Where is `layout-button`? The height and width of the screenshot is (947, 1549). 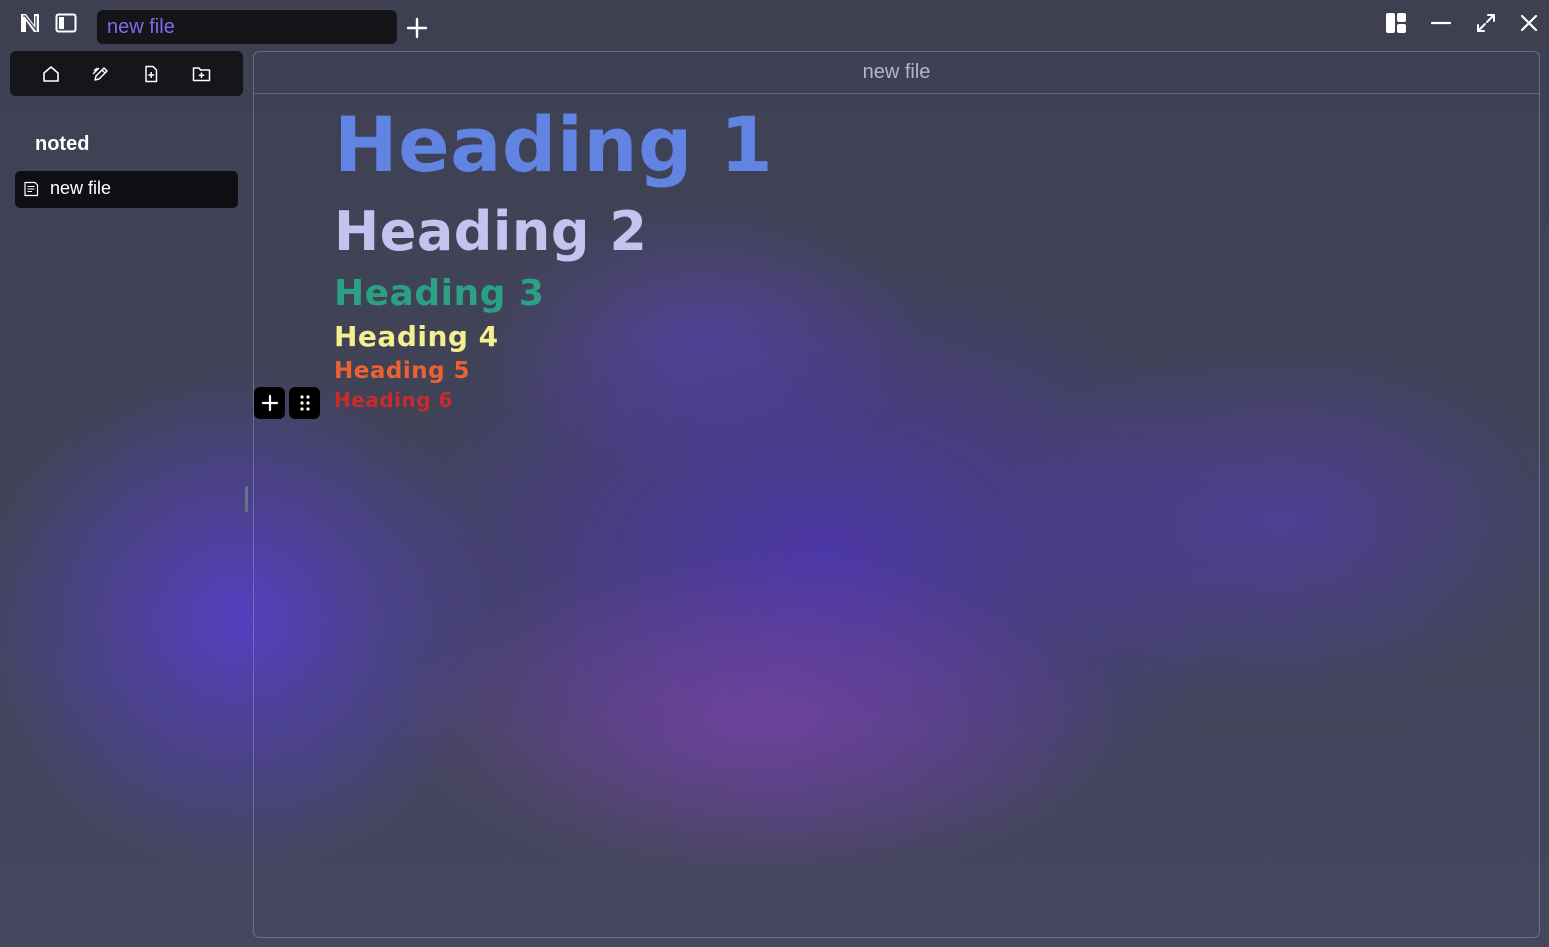 layout-button is located at coordinates (1396, 23).